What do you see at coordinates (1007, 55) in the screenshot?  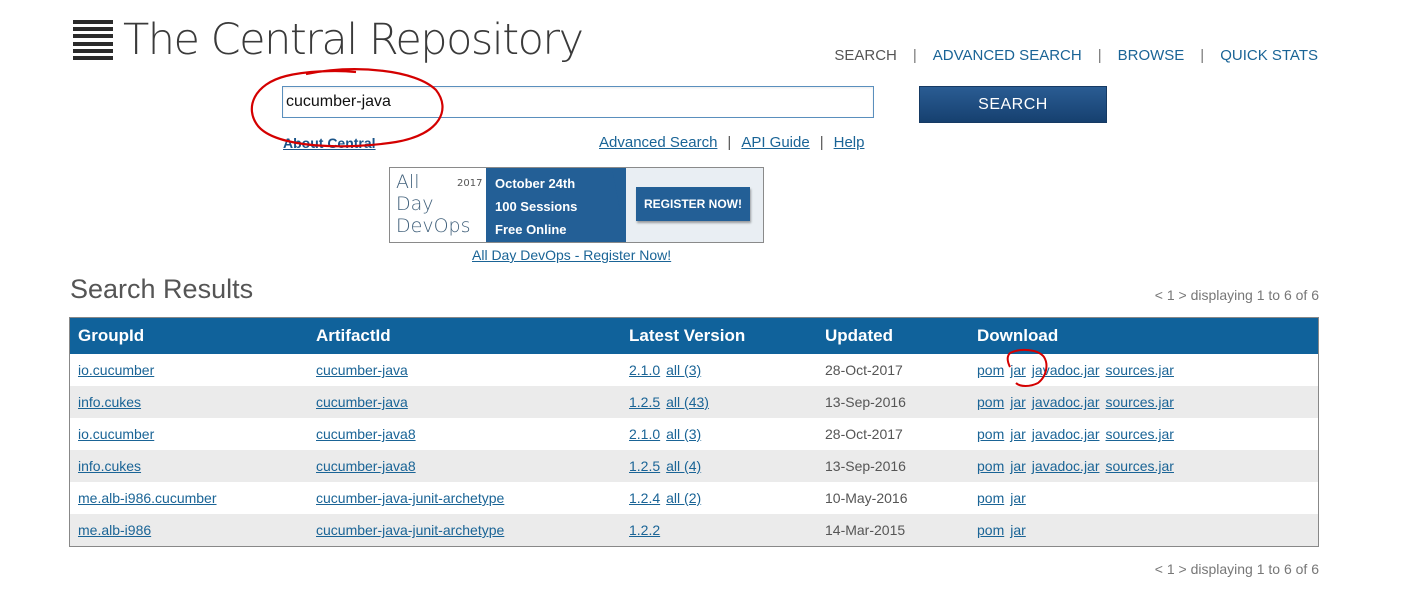 I see `nav-advanced-search: ADVANCED SEARCH` at bounding box center [1007, 55].